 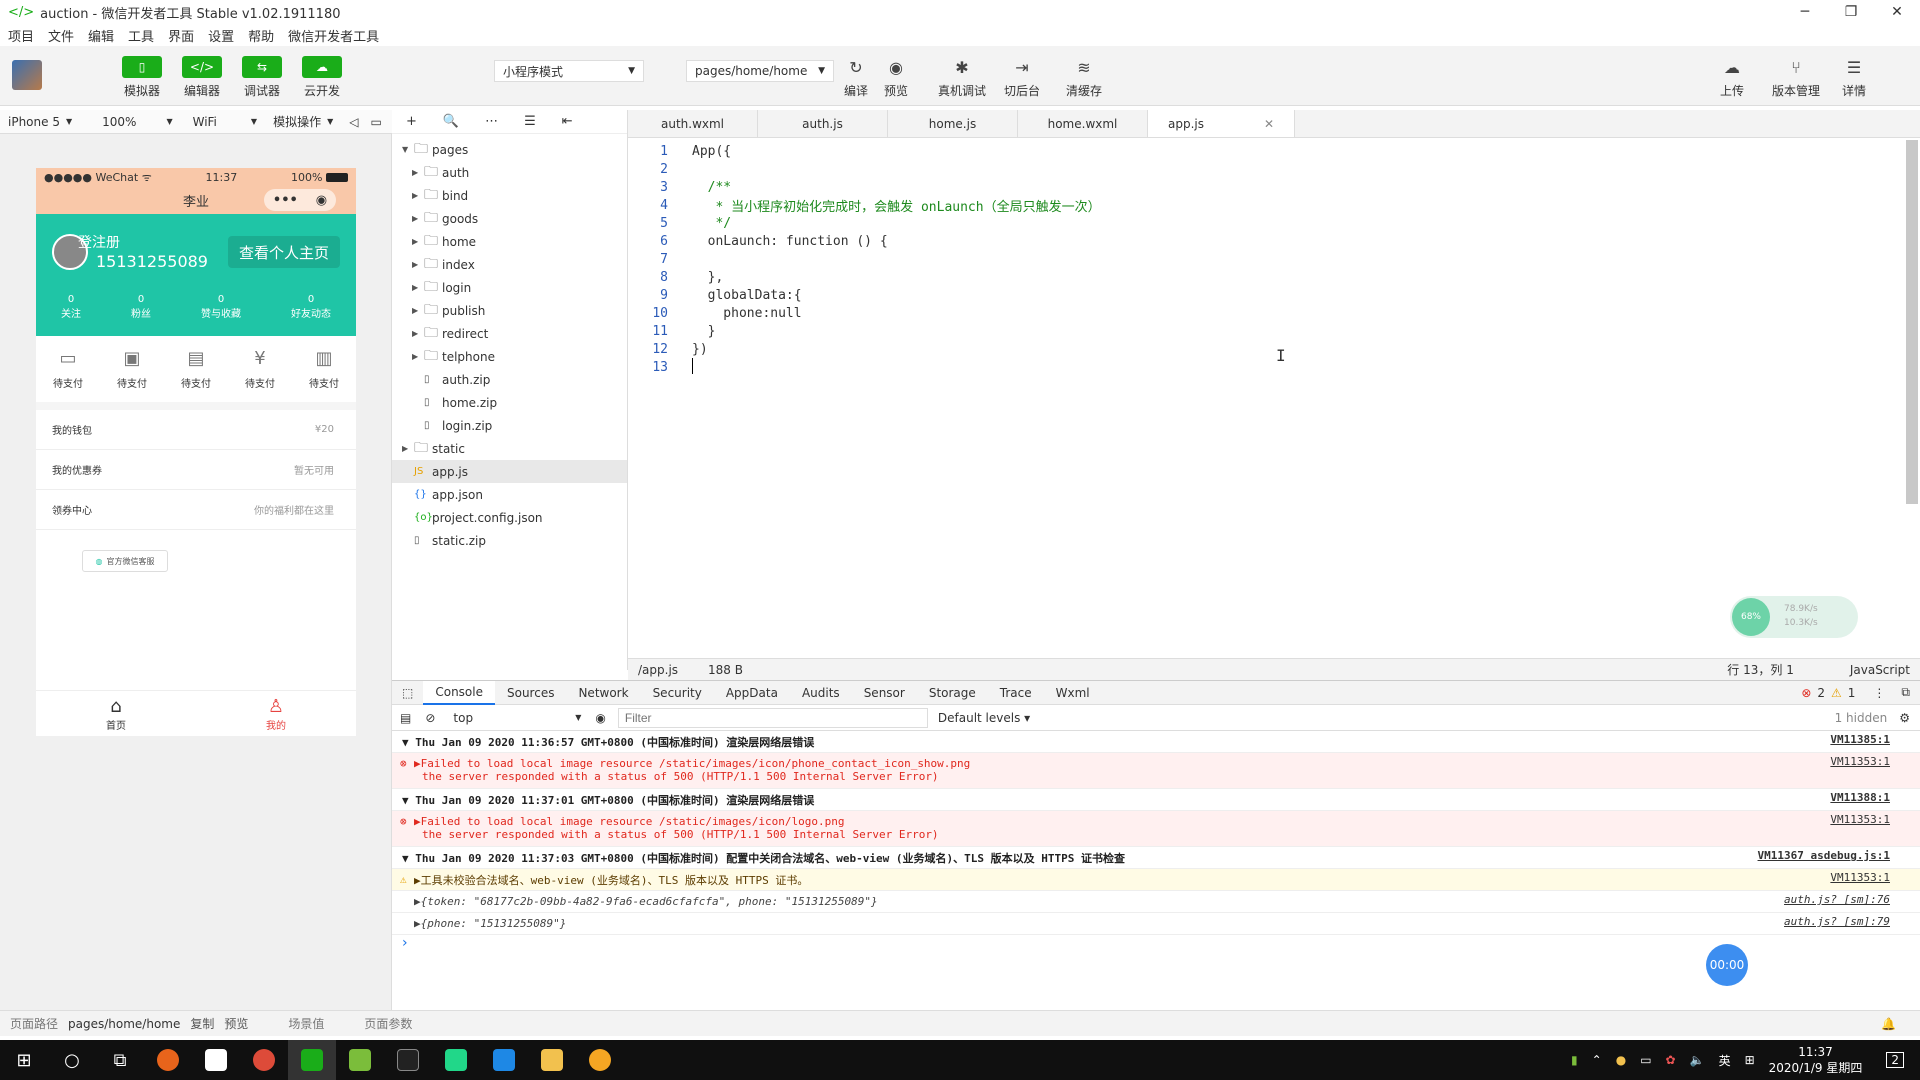 I want to click on copy-link: 复制, so click(x=202, y=1023).